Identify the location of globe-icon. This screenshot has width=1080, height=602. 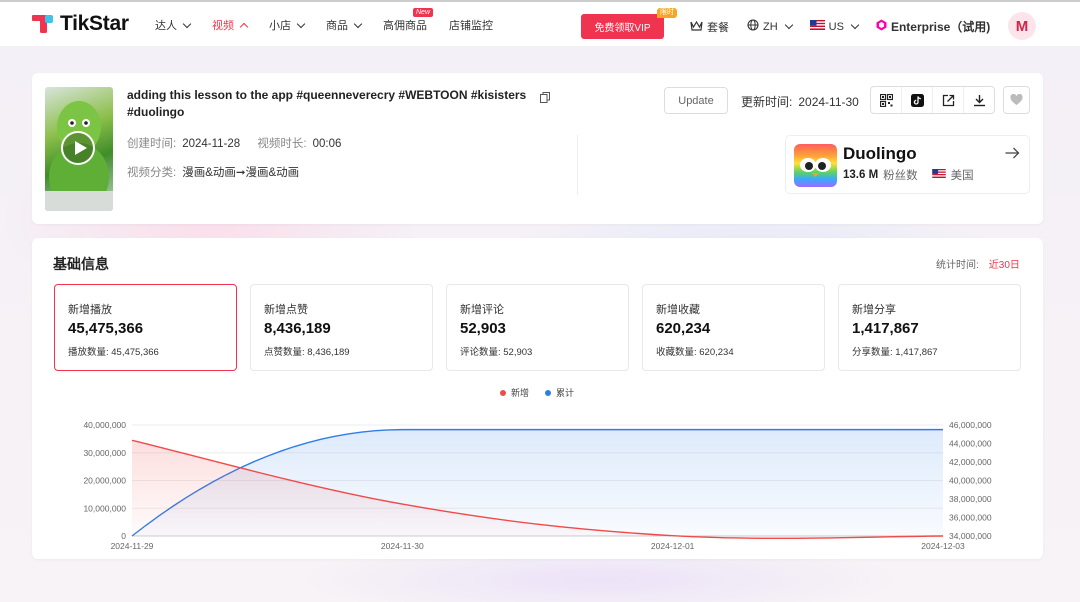
(753, 26).